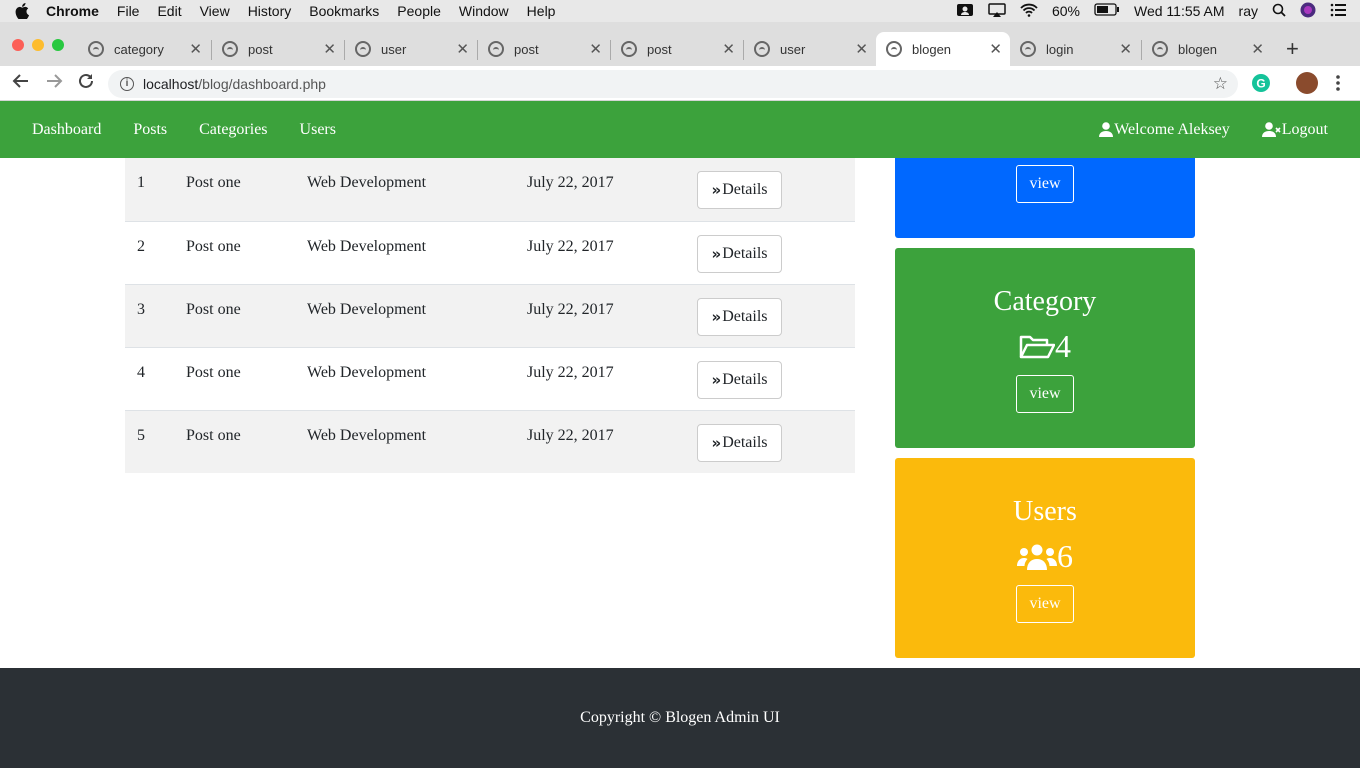 This screenshot has height=768, width=1360. What do you see at coordinates (22, 11) in the screenshot?
I see `apple-icon` at bounding box center [22, 11].